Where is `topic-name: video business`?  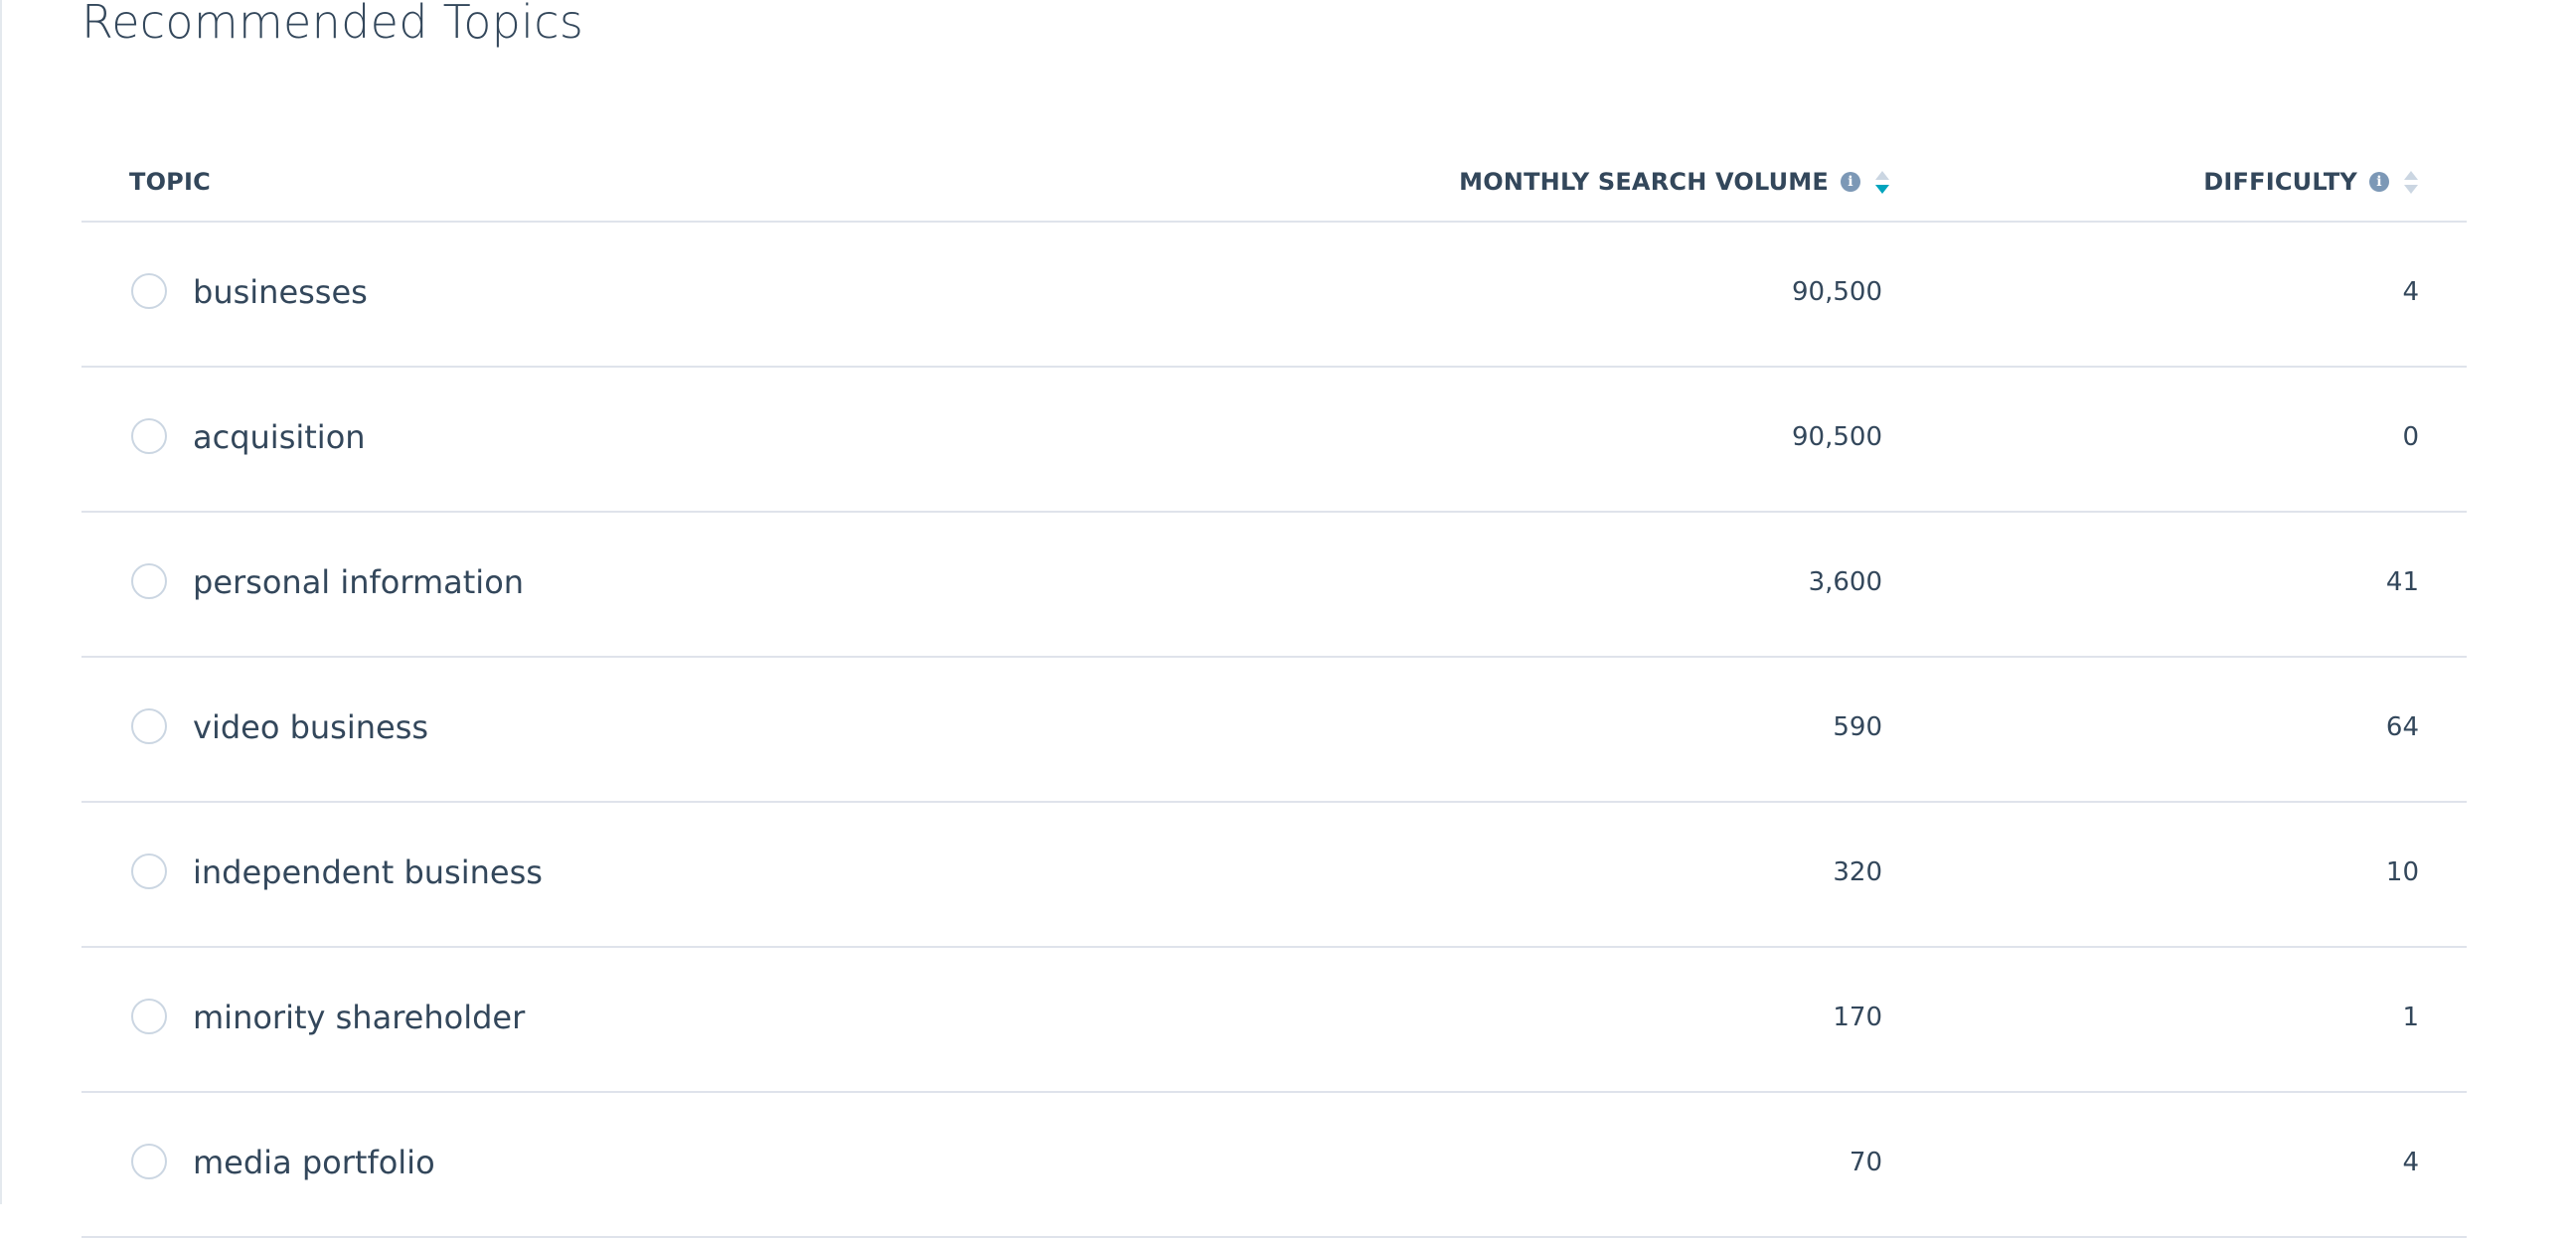
topic-name: video business is located at coordinates (311, 727).